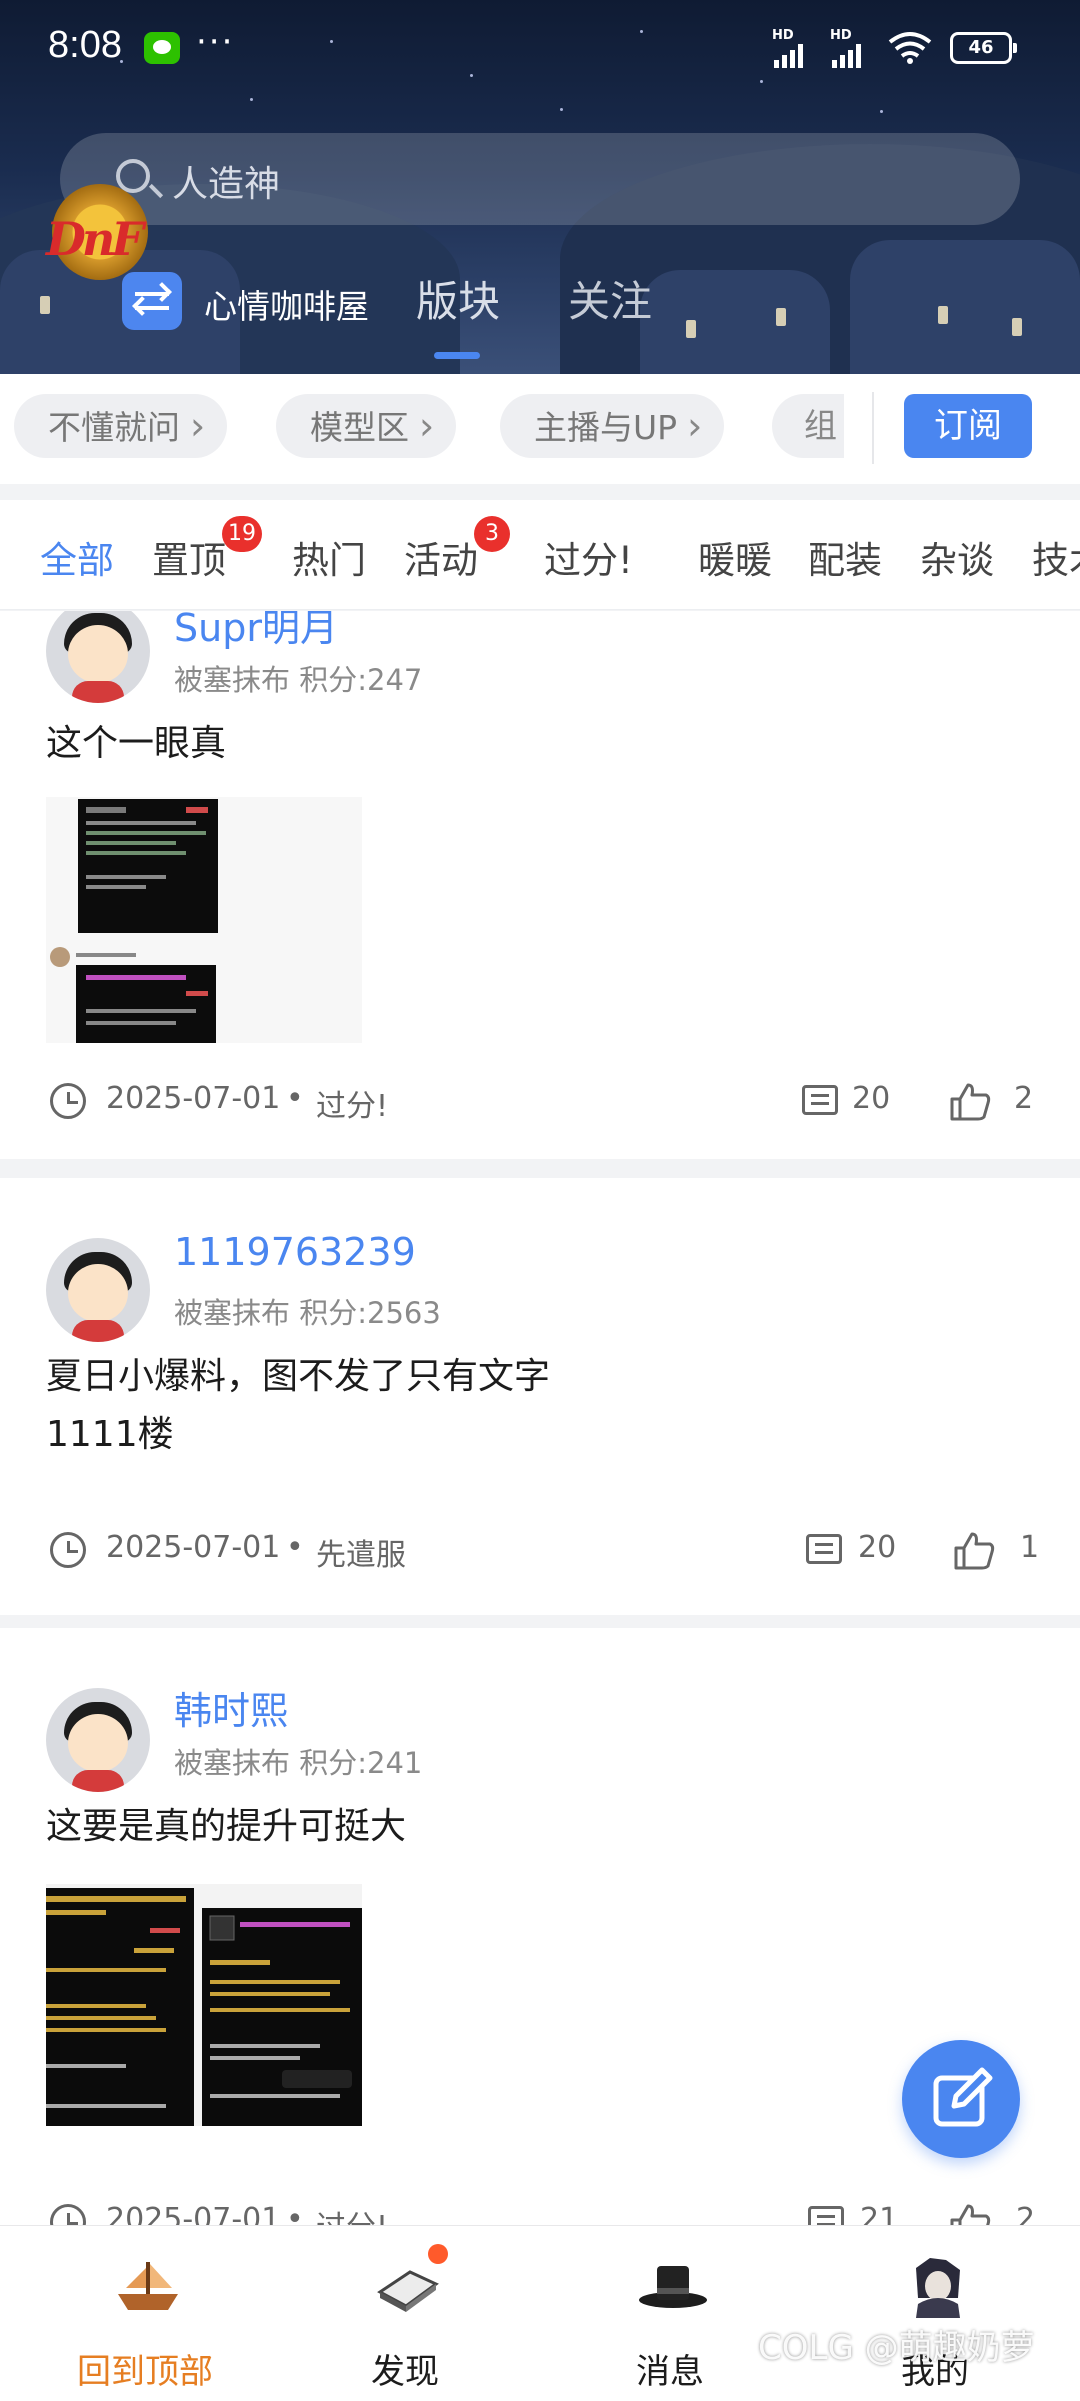 This screenshot has width=1080, height=2401. I want to click on post-footer: 2025-07-01 • 先遣服 20 1, so click(543, 1551).